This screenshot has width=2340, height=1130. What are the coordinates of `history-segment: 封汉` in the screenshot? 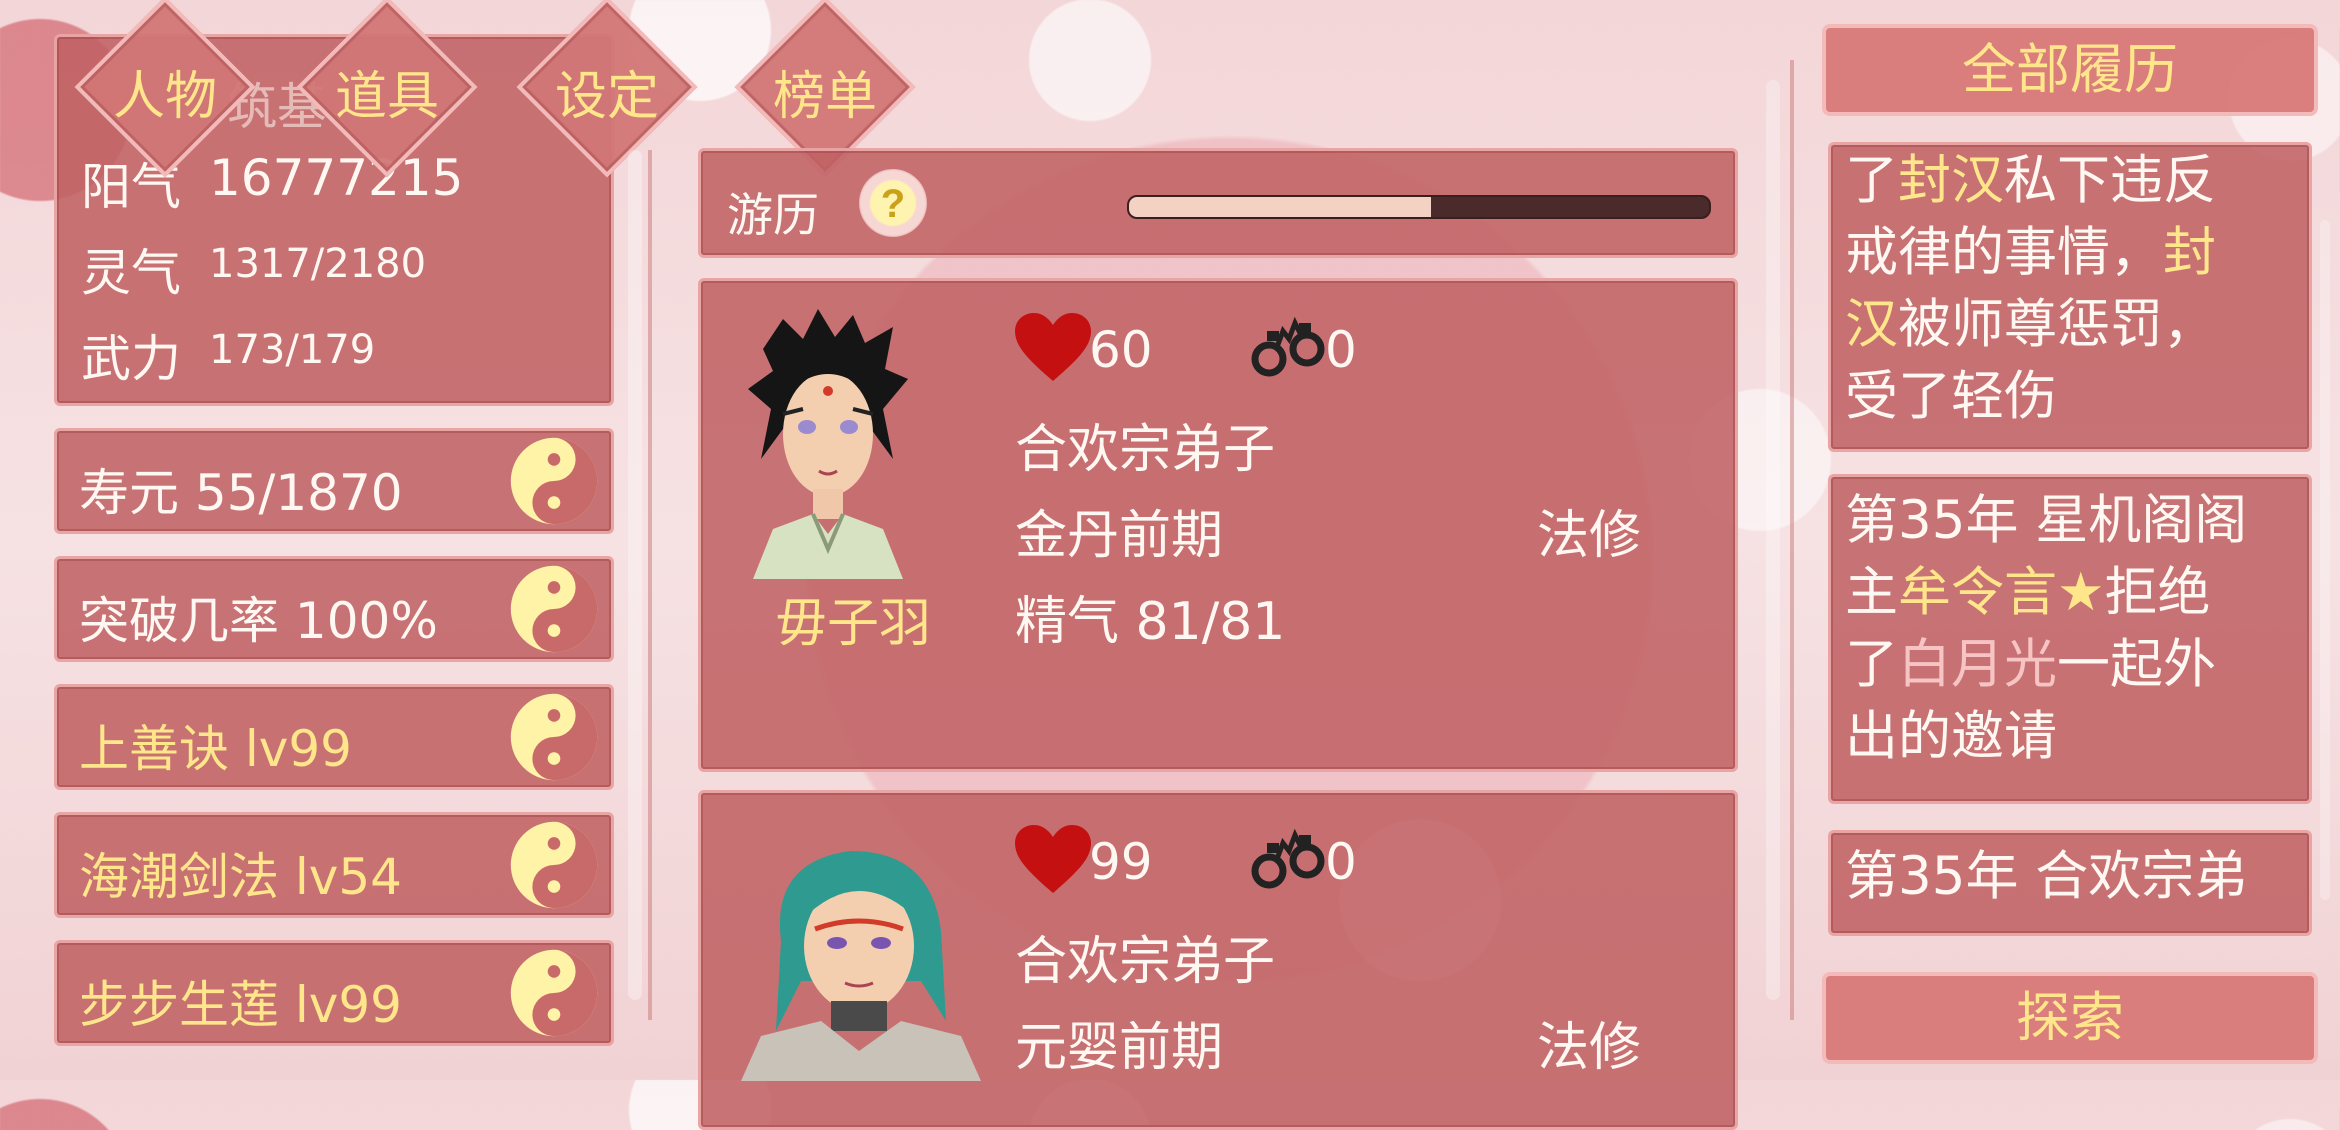 It's located at (1951, 180).